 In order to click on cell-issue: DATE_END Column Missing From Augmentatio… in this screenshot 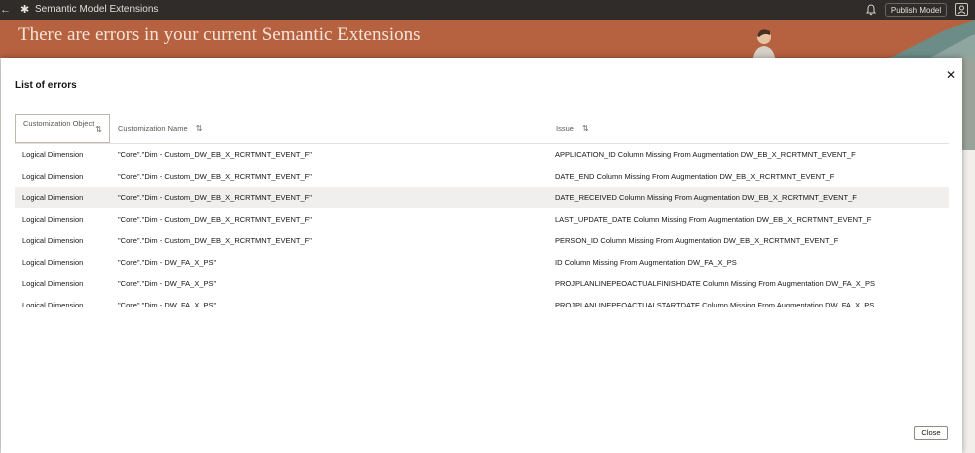, I will do `click(695, 176)`.